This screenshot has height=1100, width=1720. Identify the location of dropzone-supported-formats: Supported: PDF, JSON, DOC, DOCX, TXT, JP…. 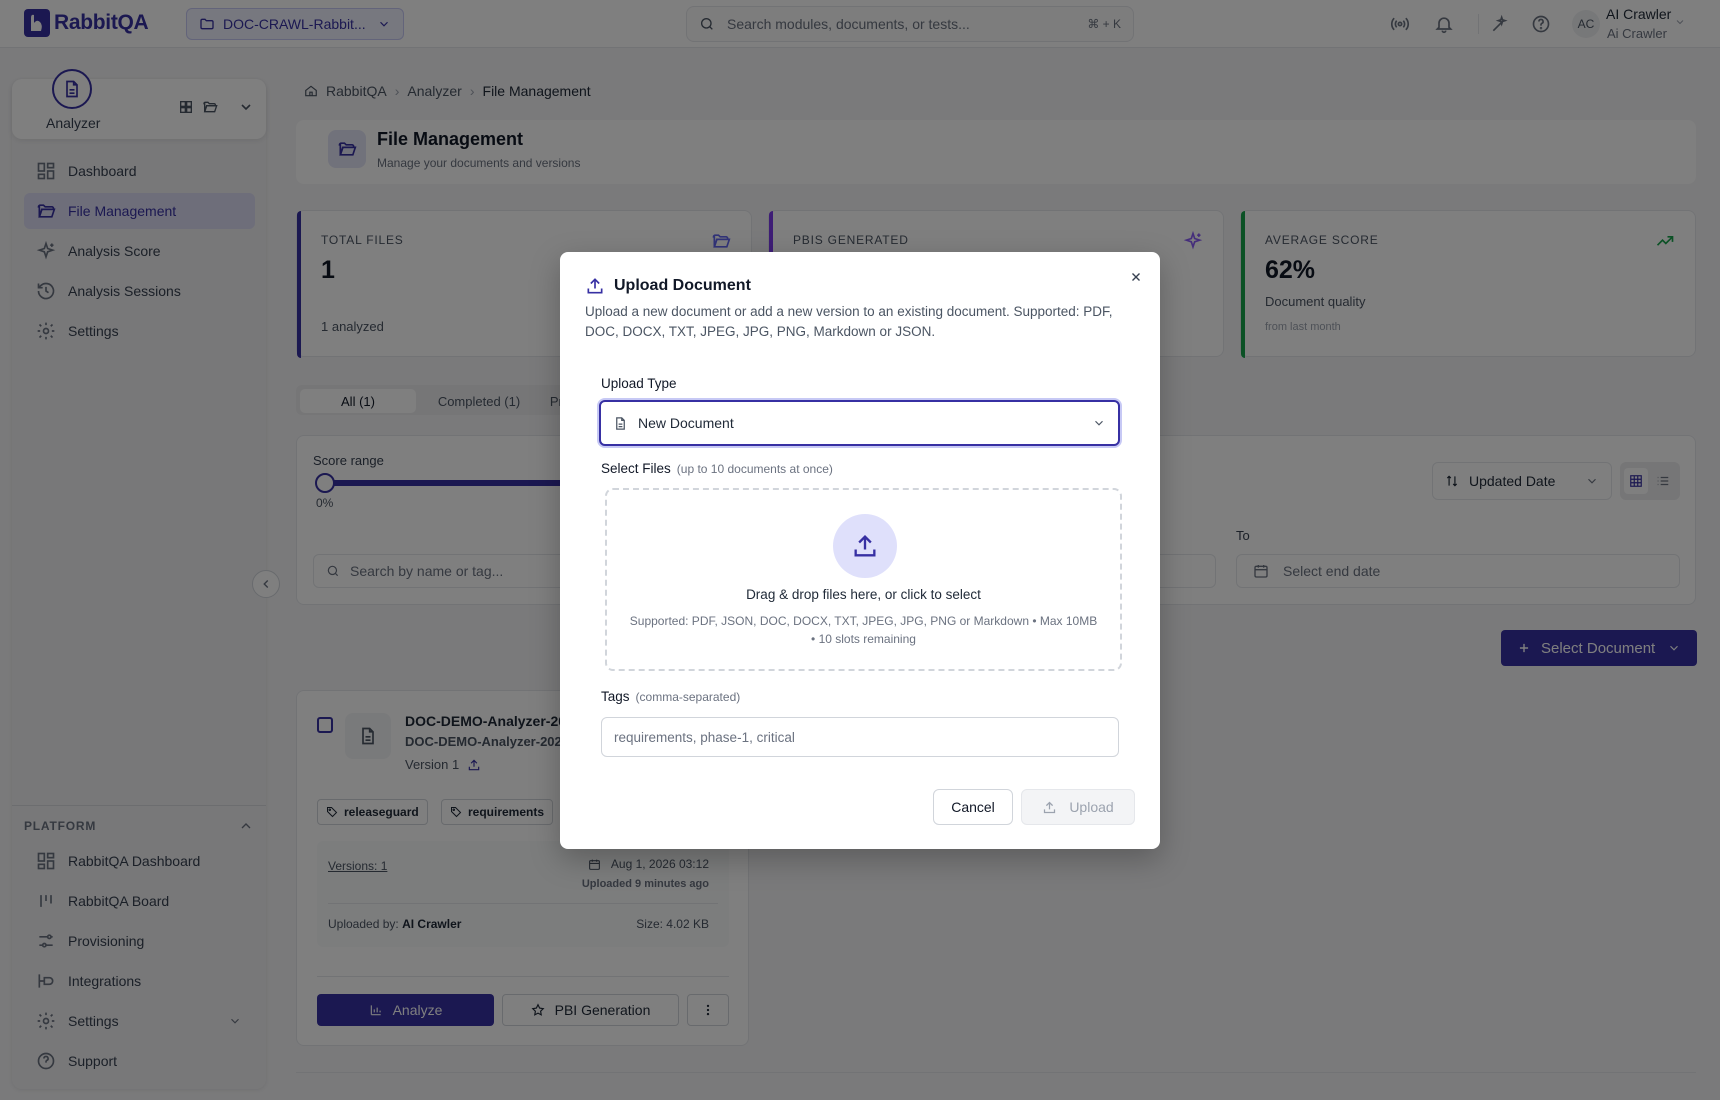
(863, 630).